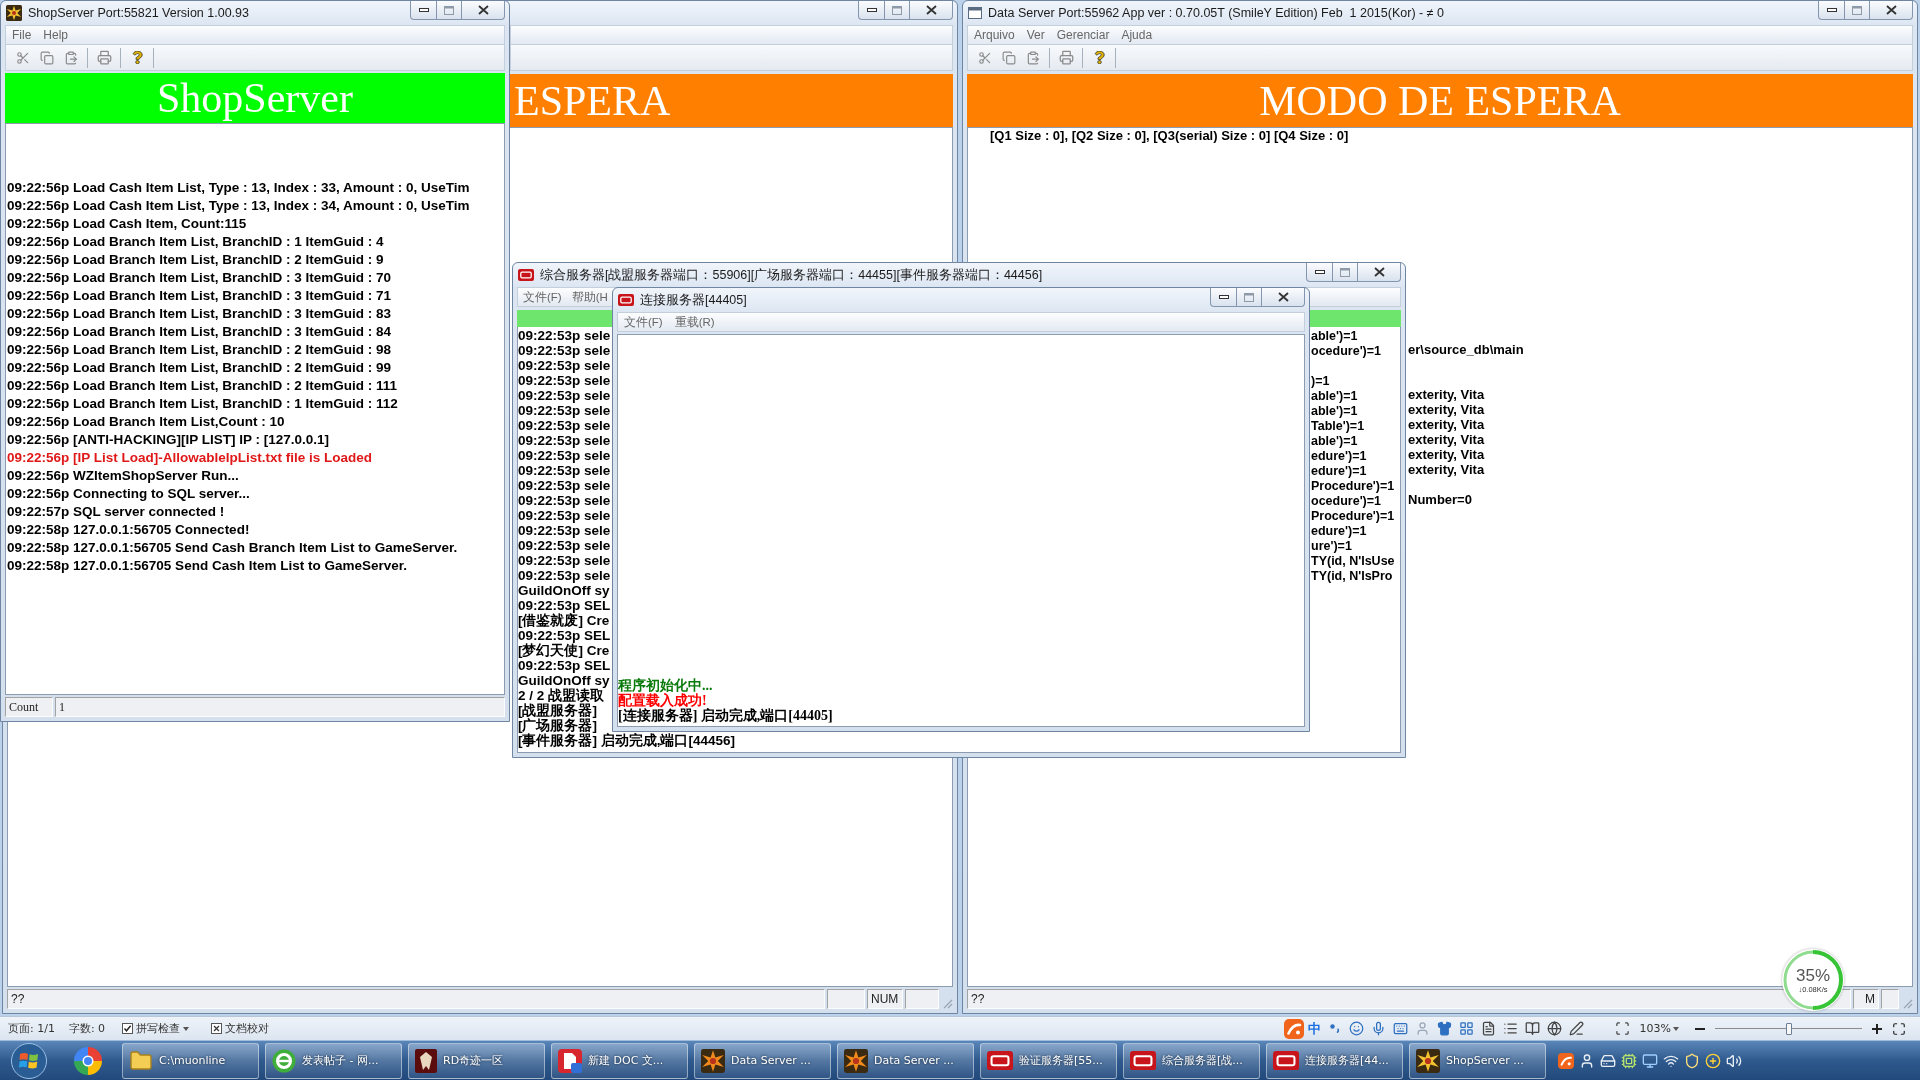  I want to click on log-line: [连接服务器] 启动完成,端口[44405], so click(725, 715).